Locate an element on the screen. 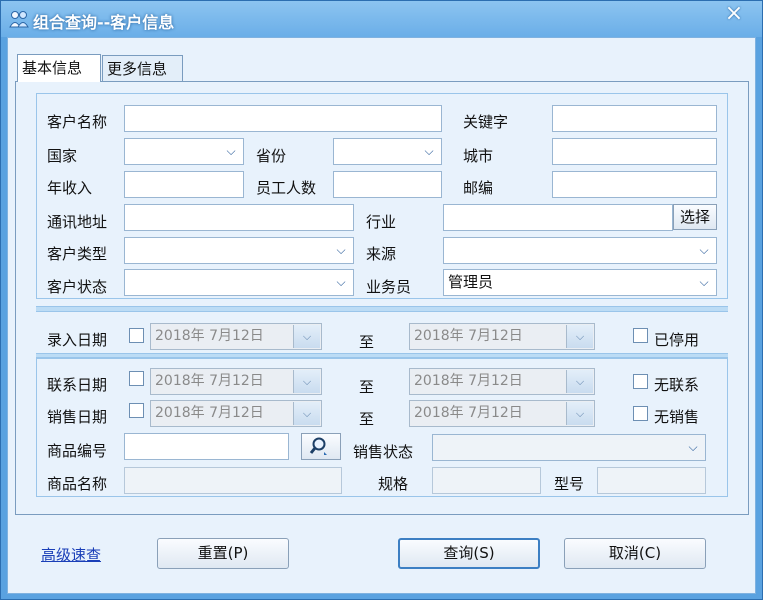 This screenshot has height=600, width=763. advanced-search-link: 高级速查 is located at coordinates (71, 554).